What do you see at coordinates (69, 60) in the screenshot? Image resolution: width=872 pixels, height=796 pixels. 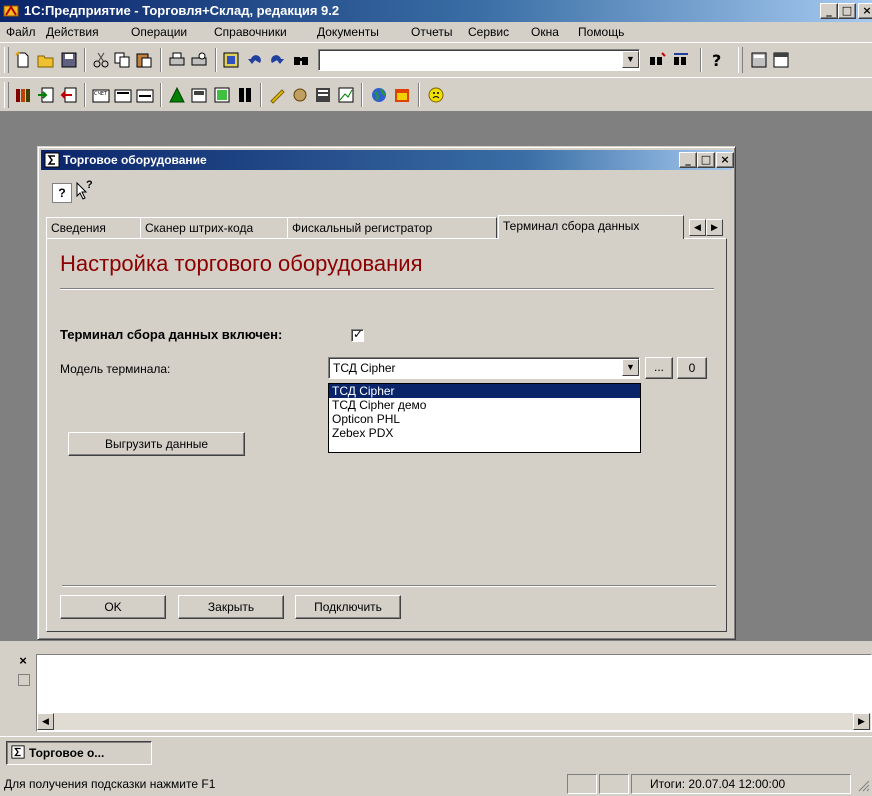 I see `save-icon` at bounding box center [69, 60].